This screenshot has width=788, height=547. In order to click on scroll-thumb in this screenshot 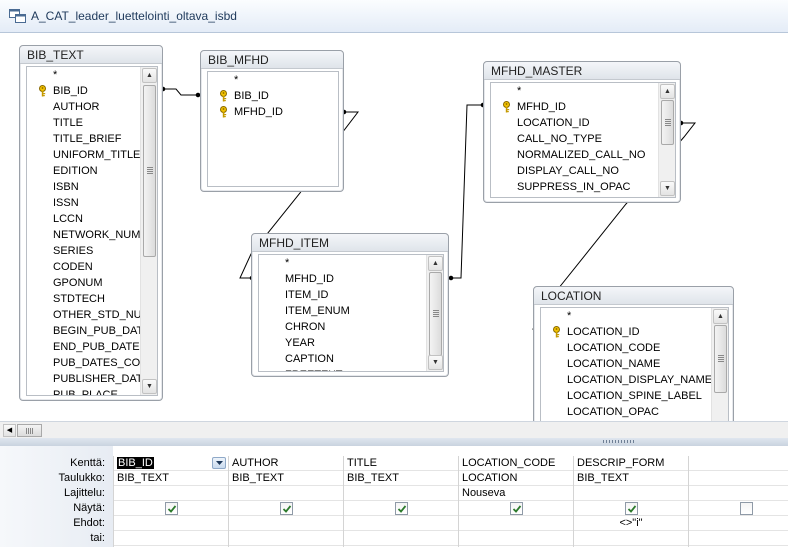, I will do `click(435, 314)`.